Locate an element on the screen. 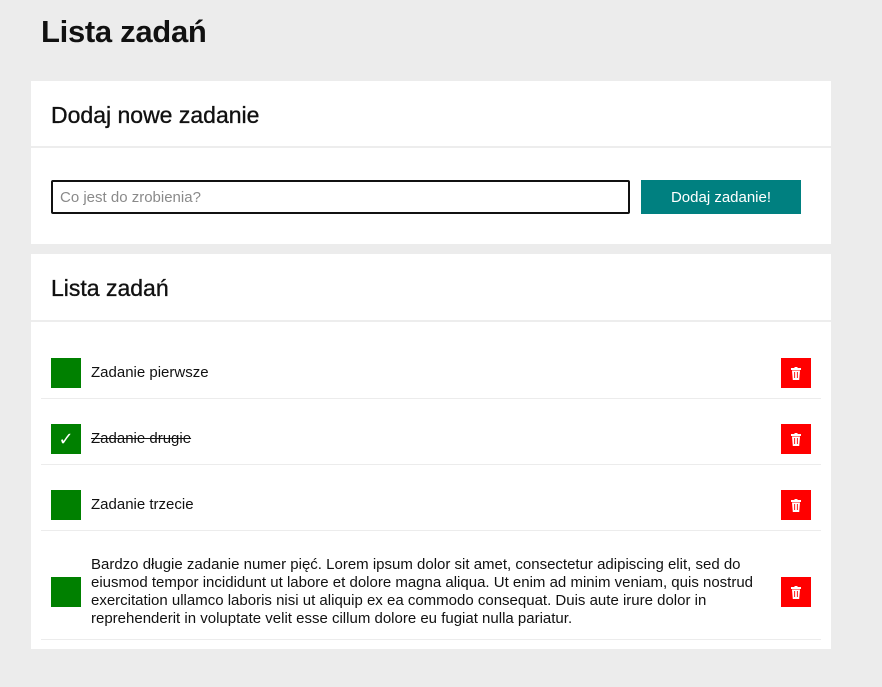 The width and height of the screenshot is (882, 687). task-text-3: Zadanie trzecie is located at coordinates (142, 504).